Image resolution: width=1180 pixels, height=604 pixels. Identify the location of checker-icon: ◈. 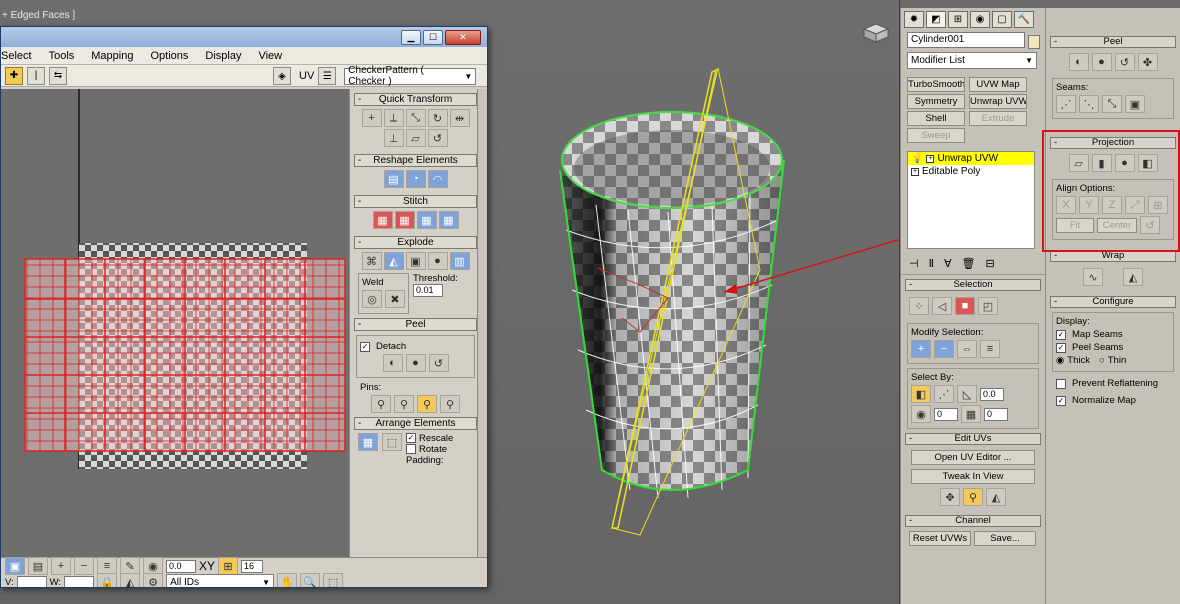
(282, 76).